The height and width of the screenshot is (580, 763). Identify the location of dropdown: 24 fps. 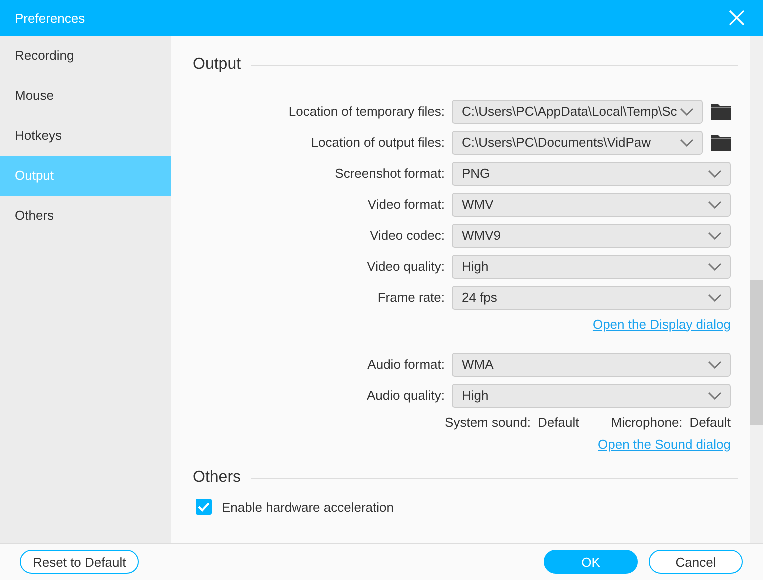
(591, 298).